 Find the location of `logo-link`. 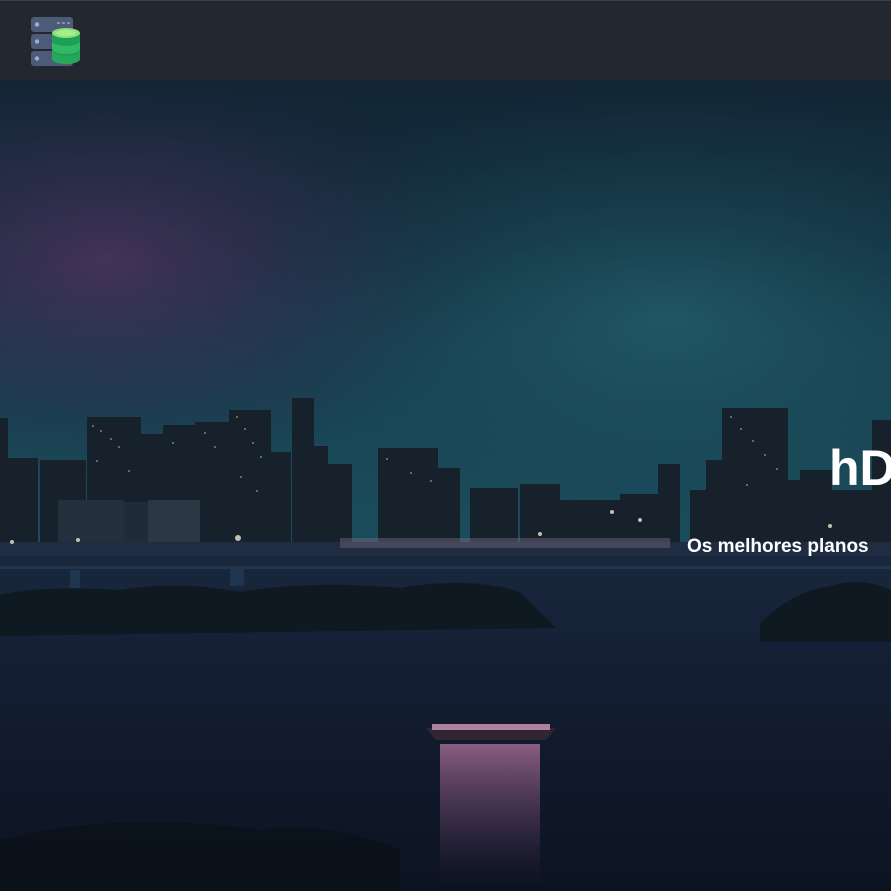

logo-link is located at coordinates (57, 42).